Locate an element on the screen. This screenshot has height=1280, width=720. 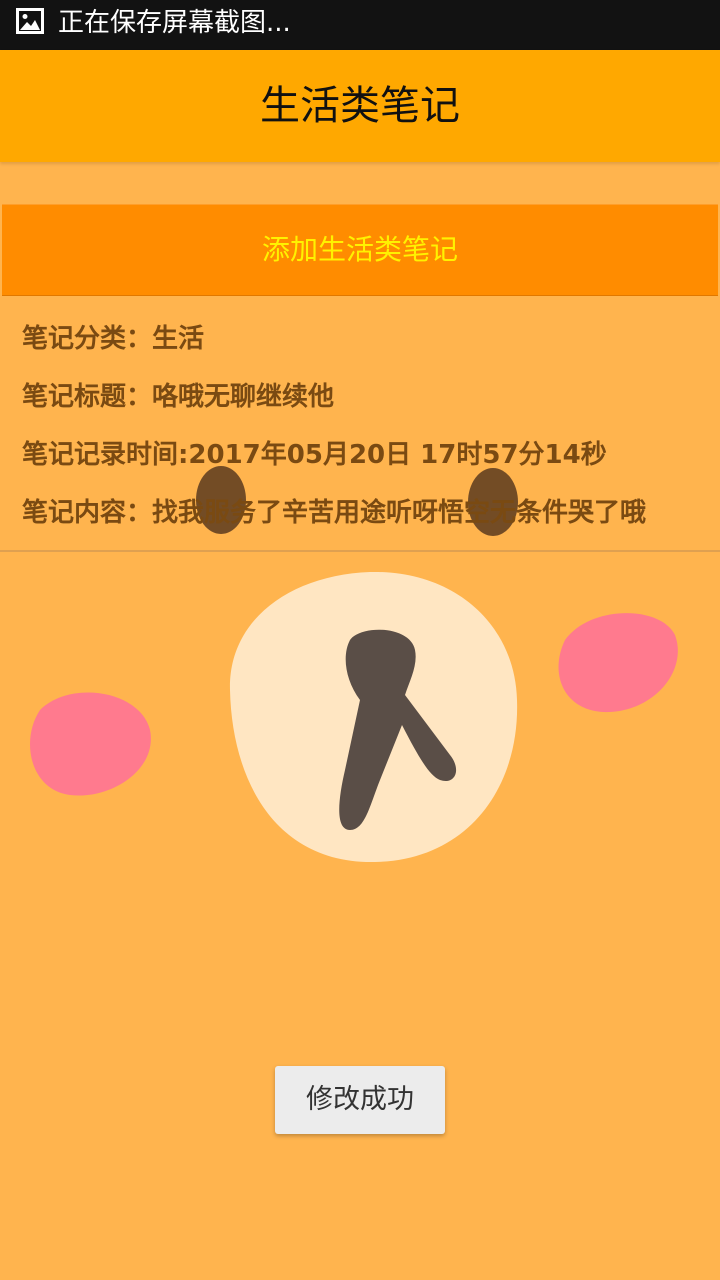
right-cheek-blush is located at coordinates (618, 663).